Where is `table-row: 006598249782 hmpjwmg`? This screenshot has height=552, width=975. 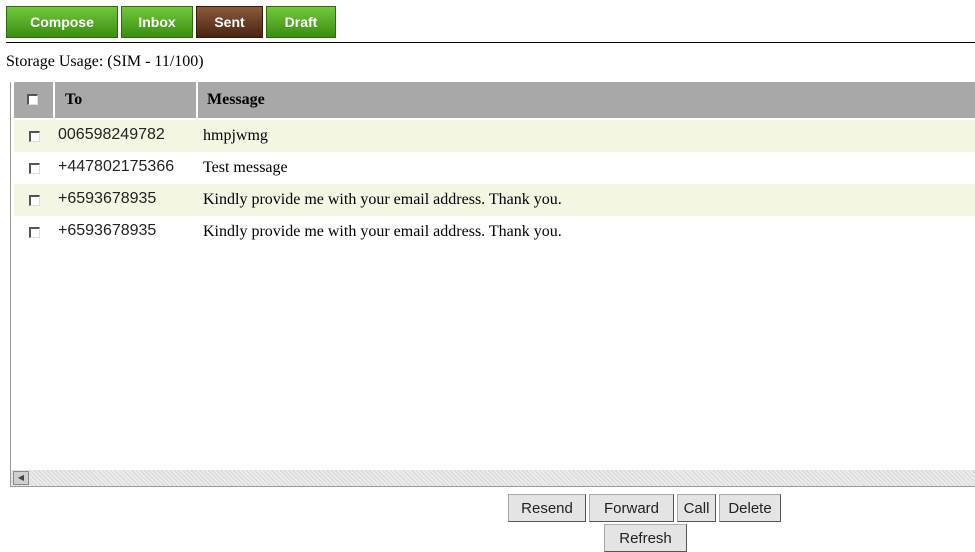 table-row: 006598249782 hmpjwmg is located at coordinates (494, 136).